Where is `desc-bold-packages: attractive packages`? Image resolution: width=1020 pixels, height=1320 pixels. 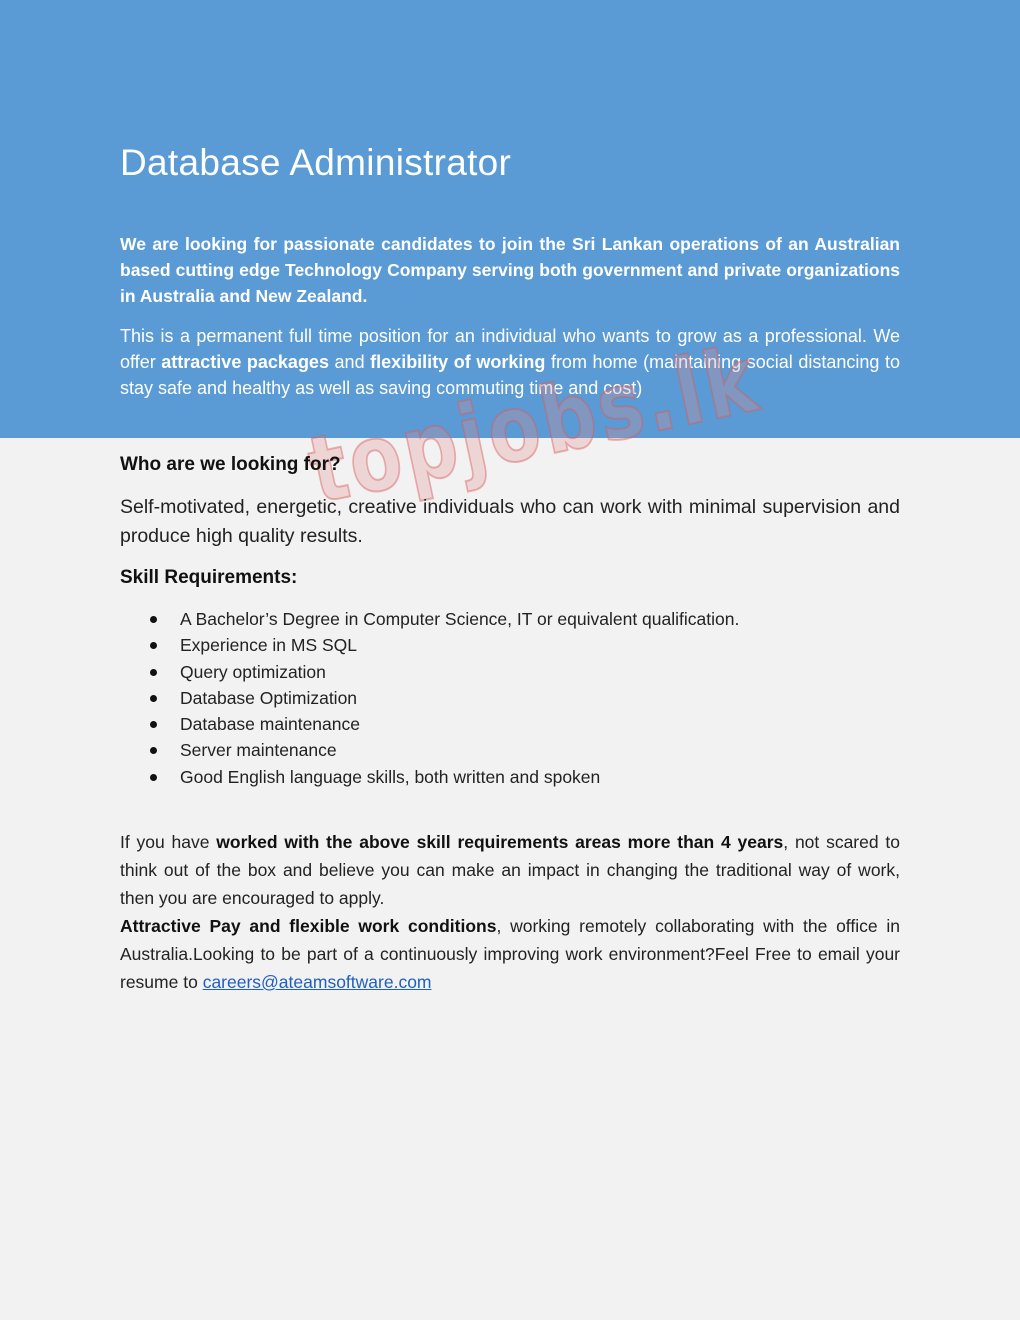 desc-bold-packages: attractive packages is located at coordinates (245, 362).